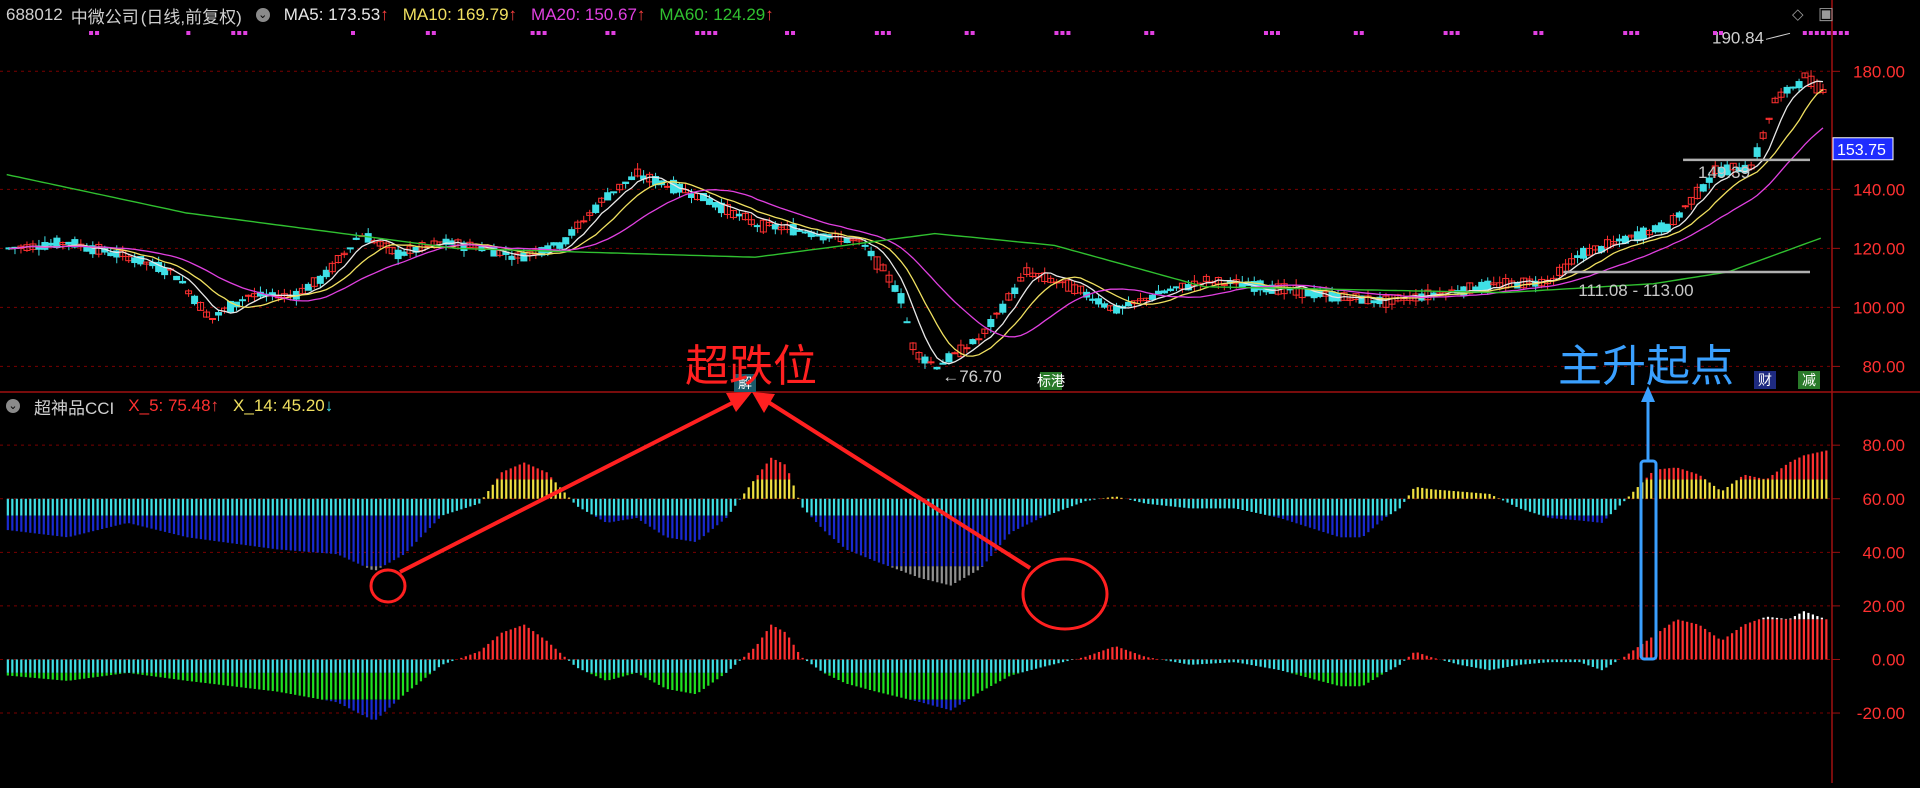 Image resolution: width=1920 pixels, height=788 pixels. I want to click on diamond-icon: ◇, so click(1798, 14).